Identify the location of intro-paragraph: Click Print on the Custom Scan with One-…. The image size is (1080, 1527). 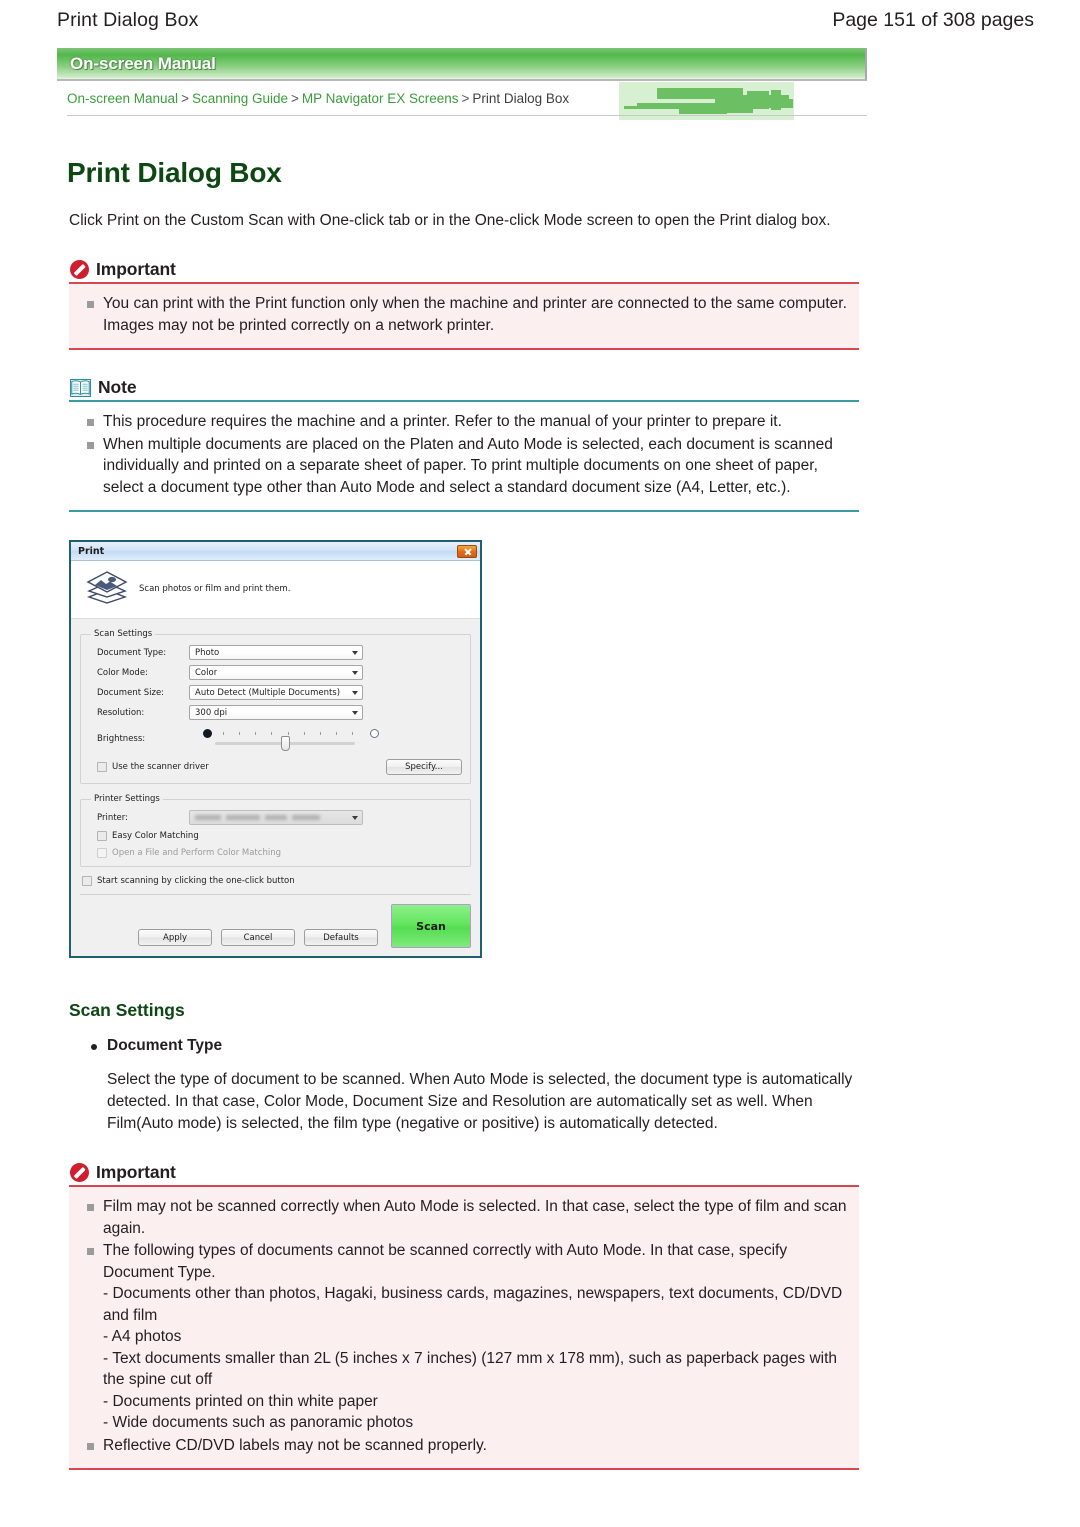
(450, 220).